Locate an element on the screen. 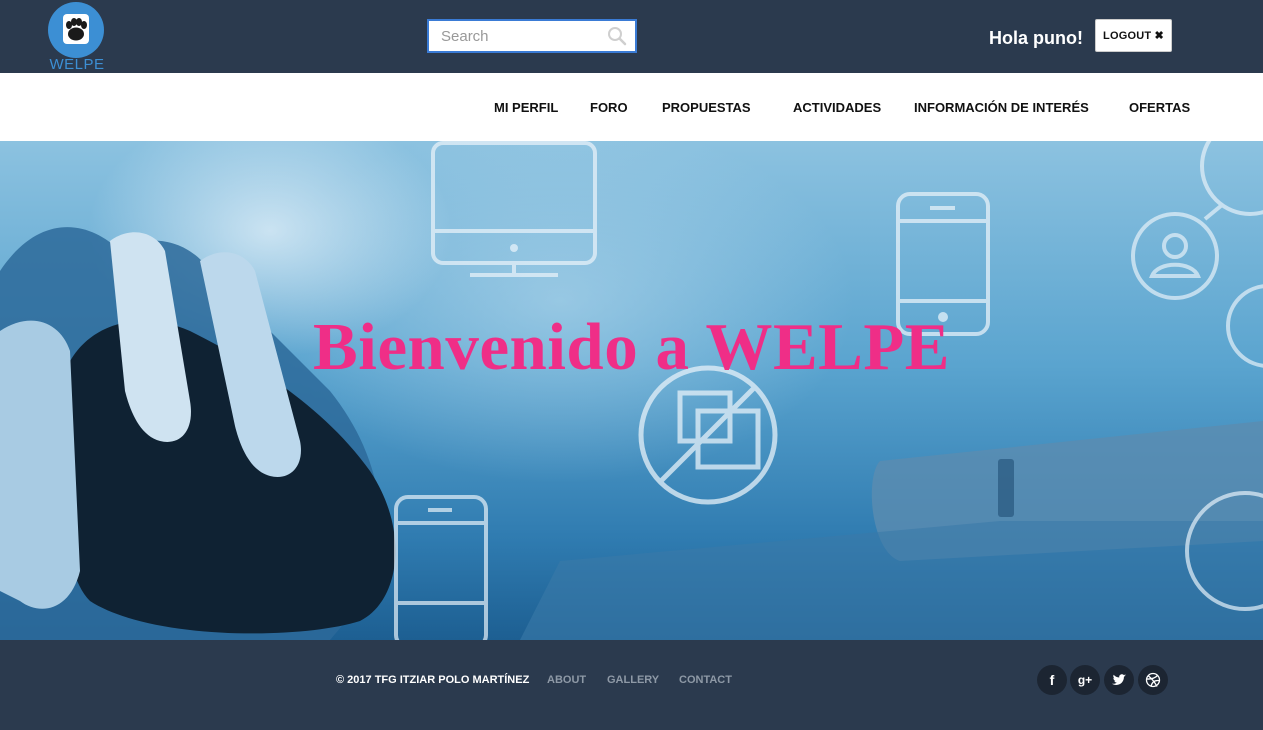 This screenshot has width=1263, height=730. welpe-logo: WELPE is located at coordinates (77, 37).